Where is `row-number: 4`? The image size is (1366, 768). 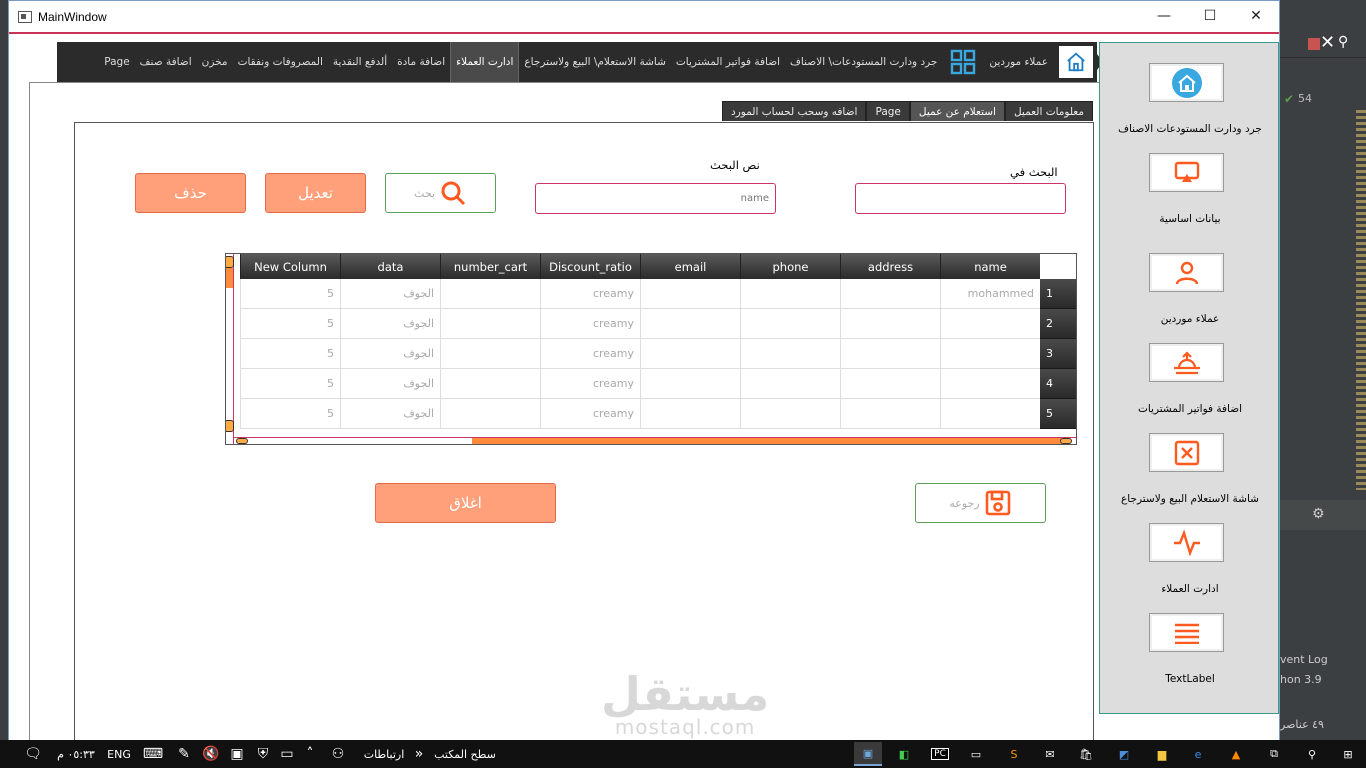 row-number: 4 is located at coordinates (1058, 384).